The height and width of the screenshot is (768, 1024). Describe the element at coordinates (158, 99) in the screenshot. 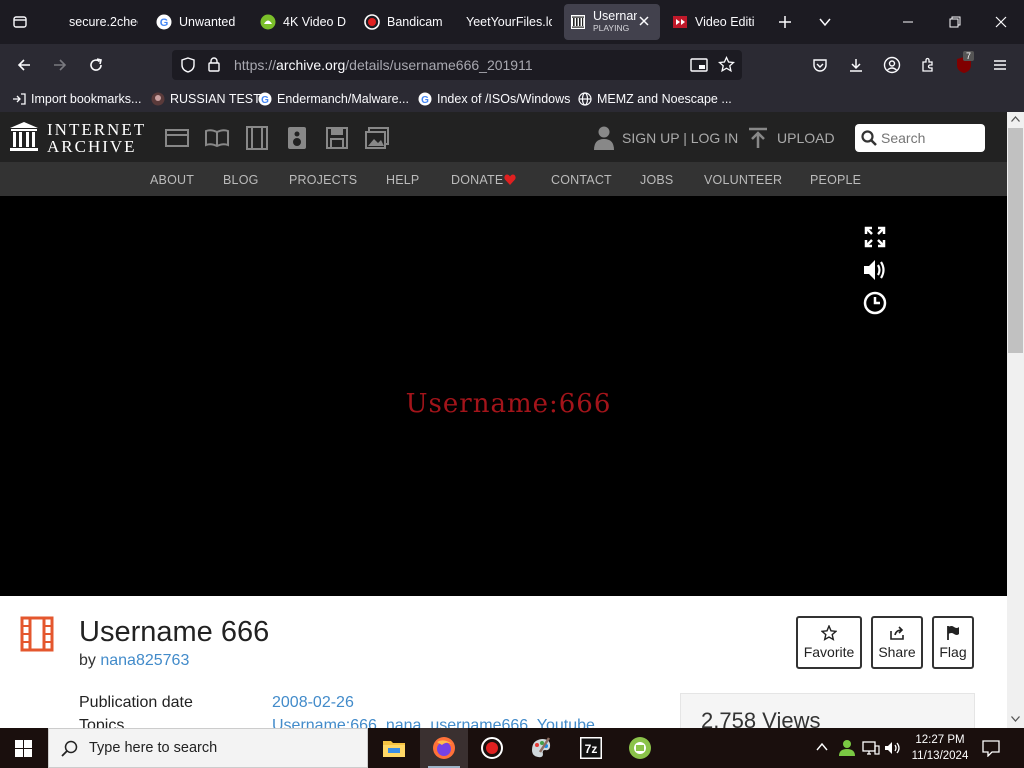

I see `bookmark-favicon` at that location.